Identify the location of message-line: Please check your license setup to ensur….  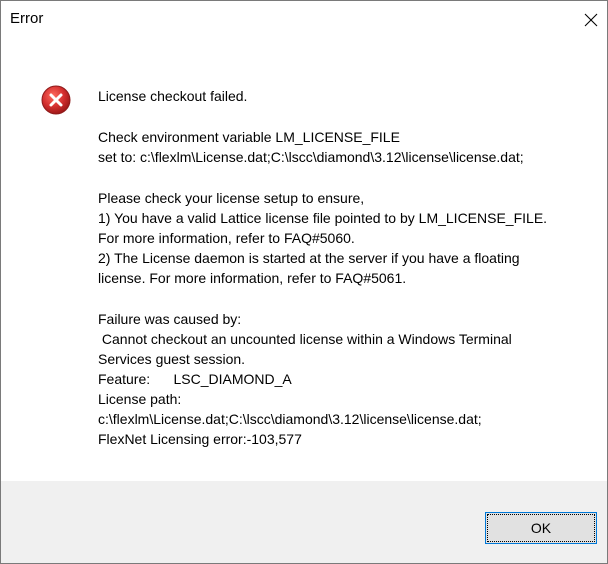
(231, 198).